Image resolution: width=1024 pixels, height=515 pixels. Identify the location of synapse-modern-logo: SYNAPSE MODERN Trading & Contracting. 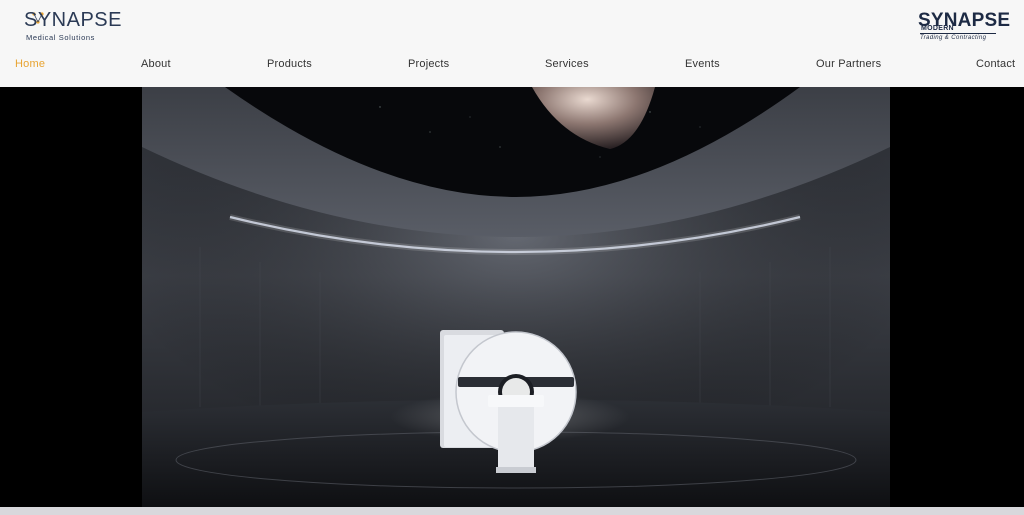
(964, 28).